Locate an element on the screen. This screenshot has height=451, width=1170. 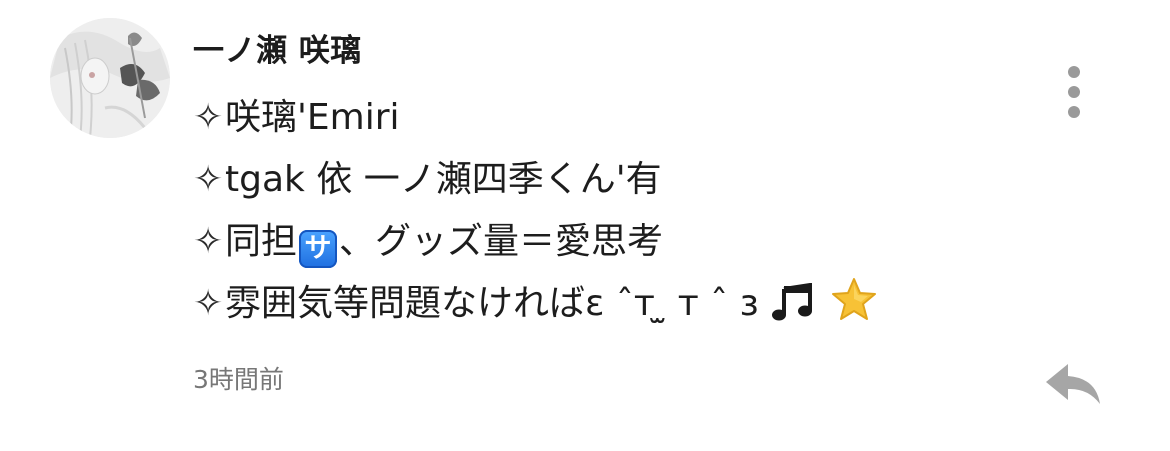
bio-line-text: 同担 is located at coordinates (261, 241).